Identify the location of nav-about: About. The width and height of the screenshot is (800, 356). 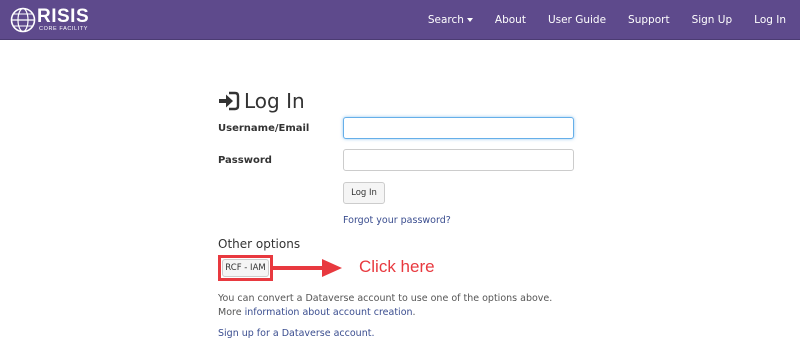
(510, 20).